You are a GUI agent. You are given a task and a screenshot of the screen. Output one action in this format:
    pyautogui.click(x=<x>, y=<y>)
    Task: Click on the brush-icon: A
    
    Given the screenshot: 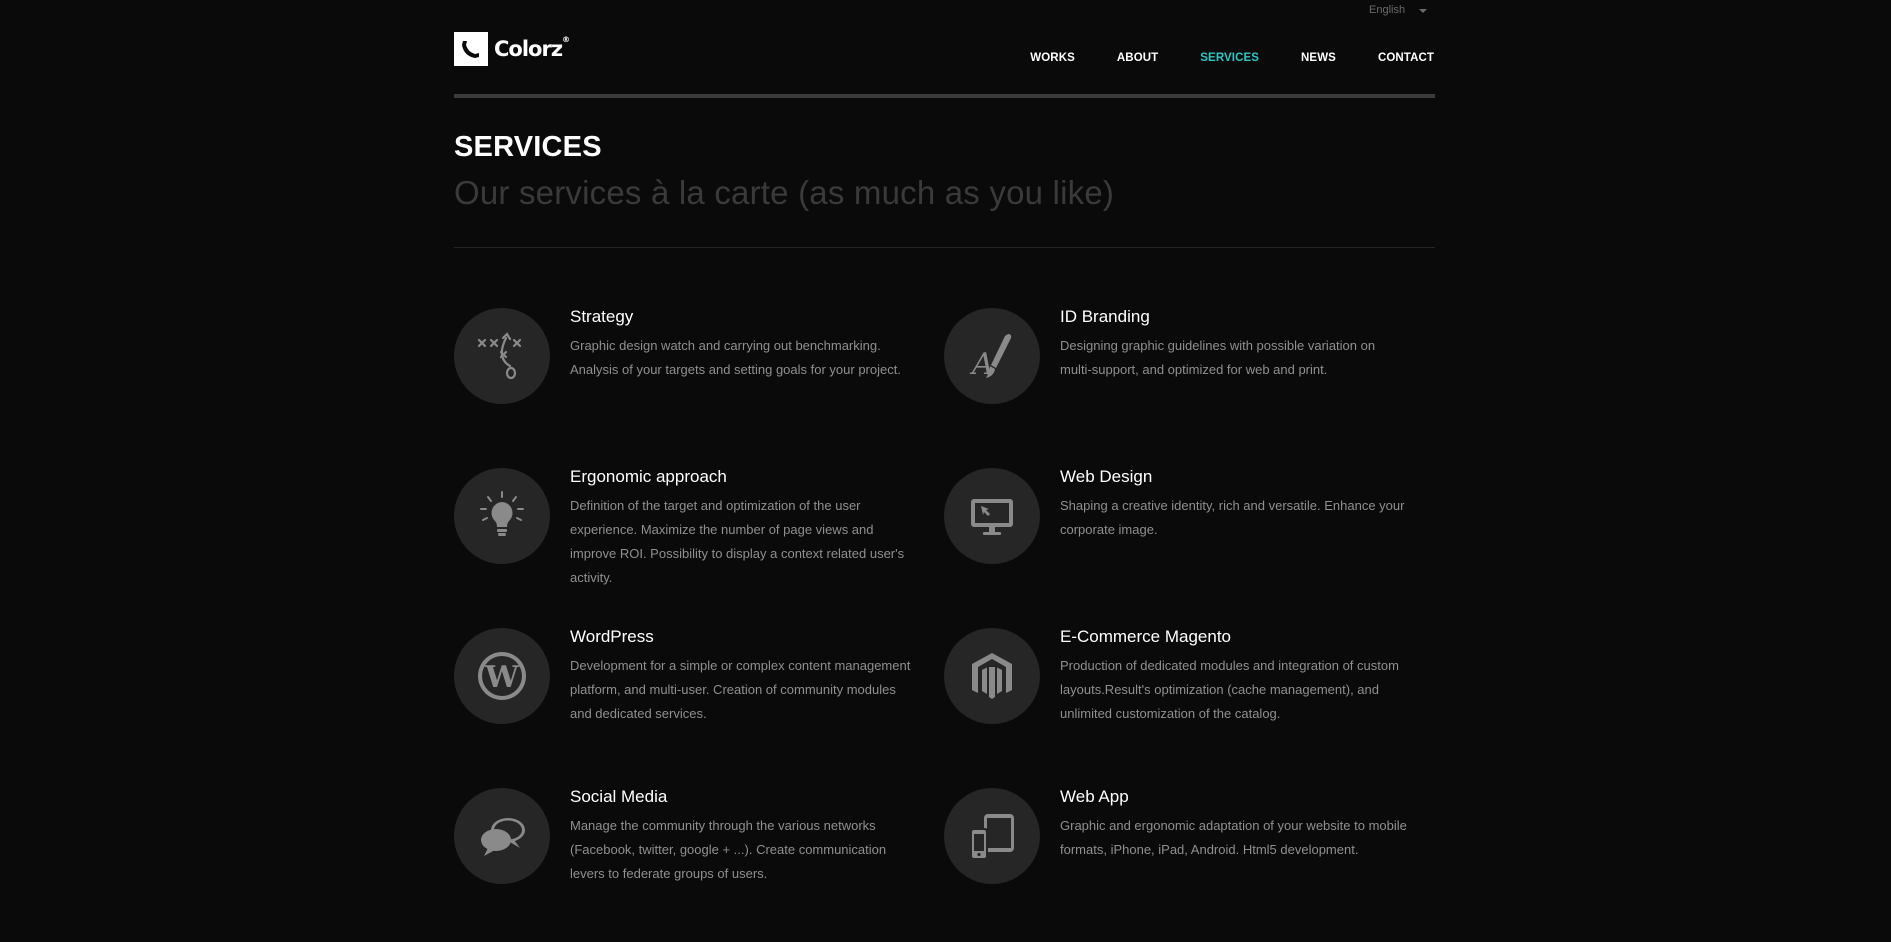 What is the action you would take?
    pyautogui.click(x=992, y=356)
    